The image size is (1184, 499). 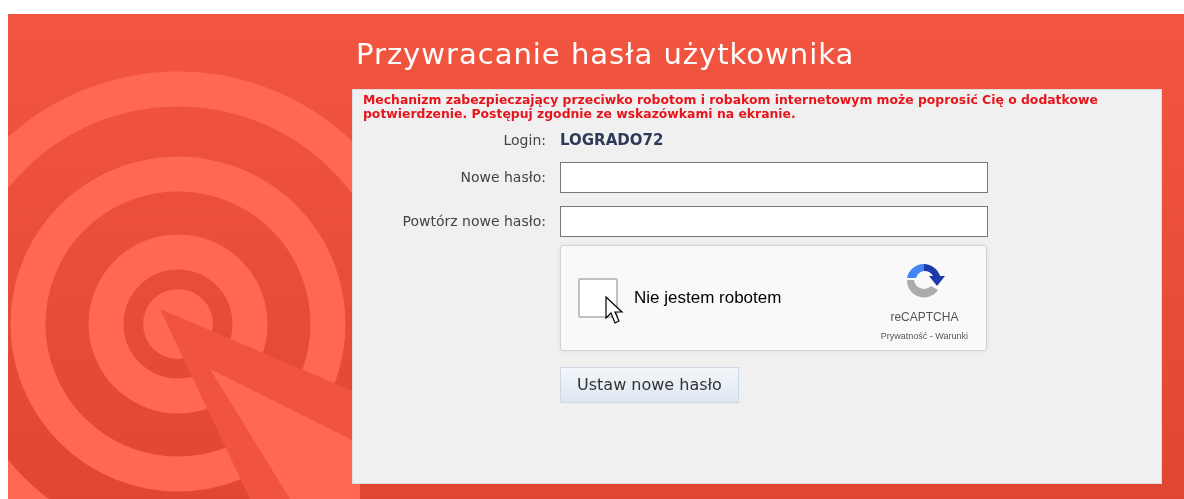 I want to click on field-label: Login:, so click(x=524, y=140).